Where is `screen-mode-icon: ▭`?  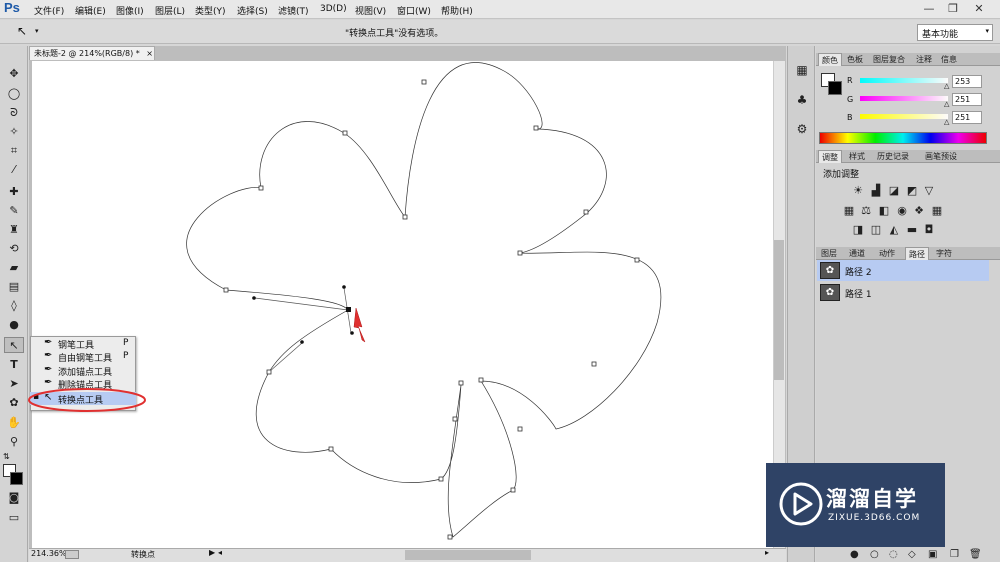
screen-mode-icon: ▭ is located at coordinates (14, 518).